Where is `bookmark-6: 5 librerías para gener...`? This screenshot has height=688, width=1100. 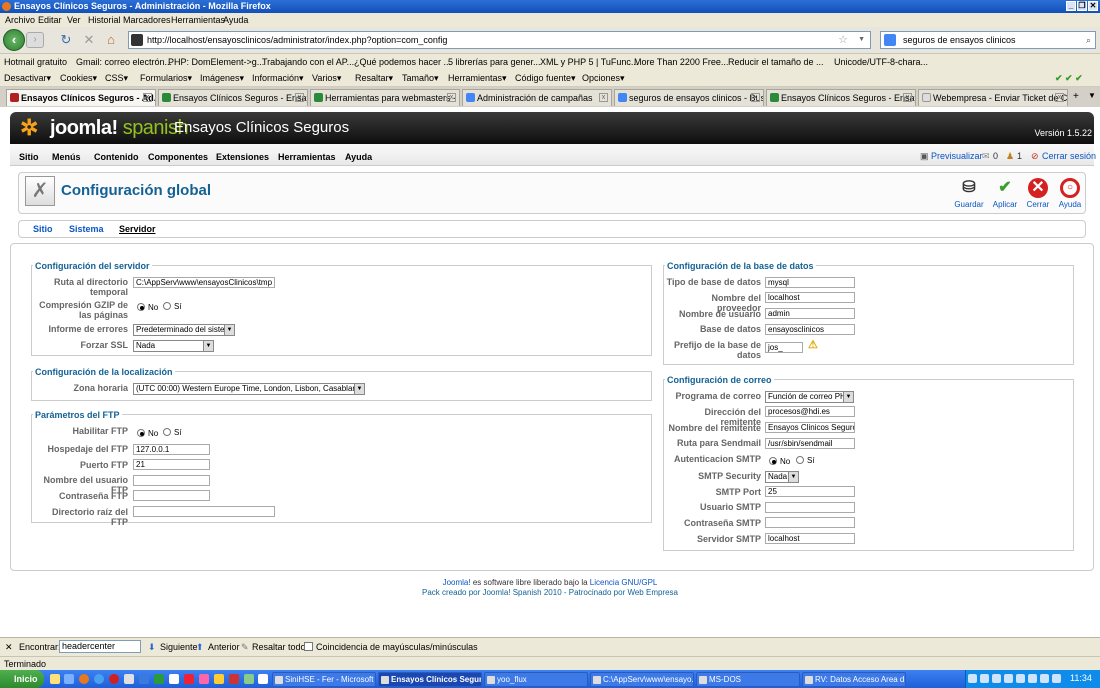
bookmark-6: 5 librerías para gener... is located at coordinates (494, 62).